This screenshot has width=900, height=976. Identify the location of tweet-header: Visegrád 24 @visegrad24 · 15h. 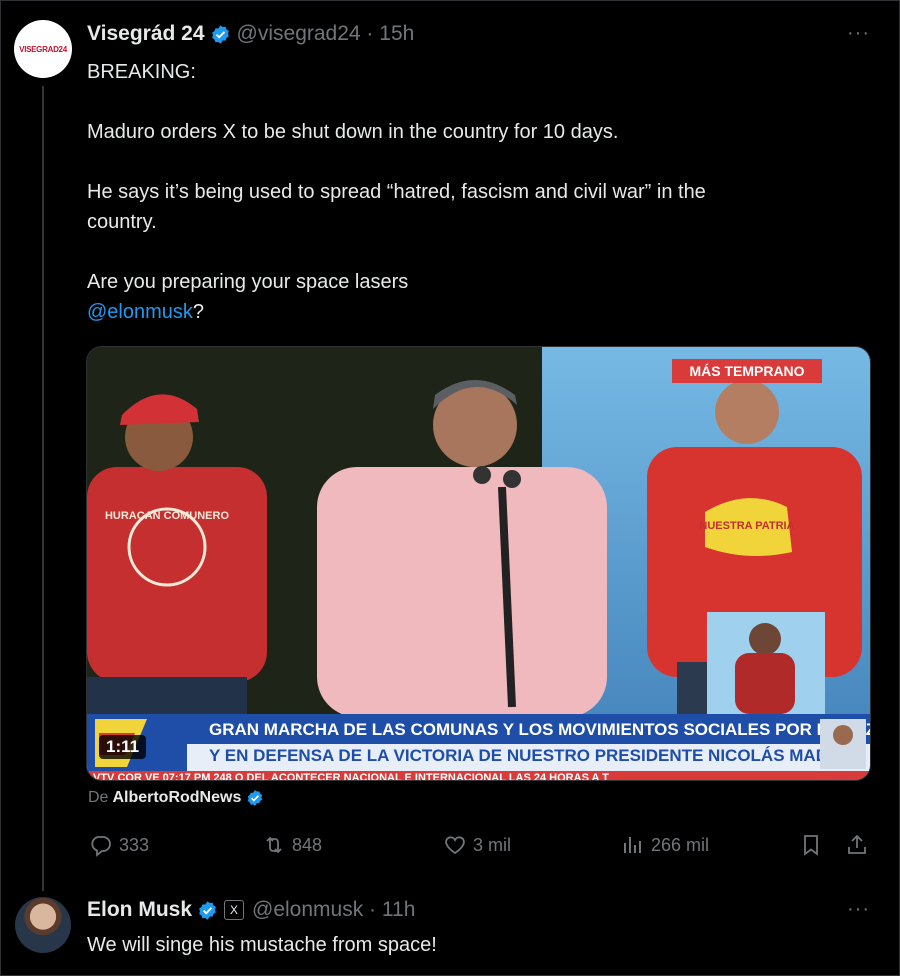
(250, 34).